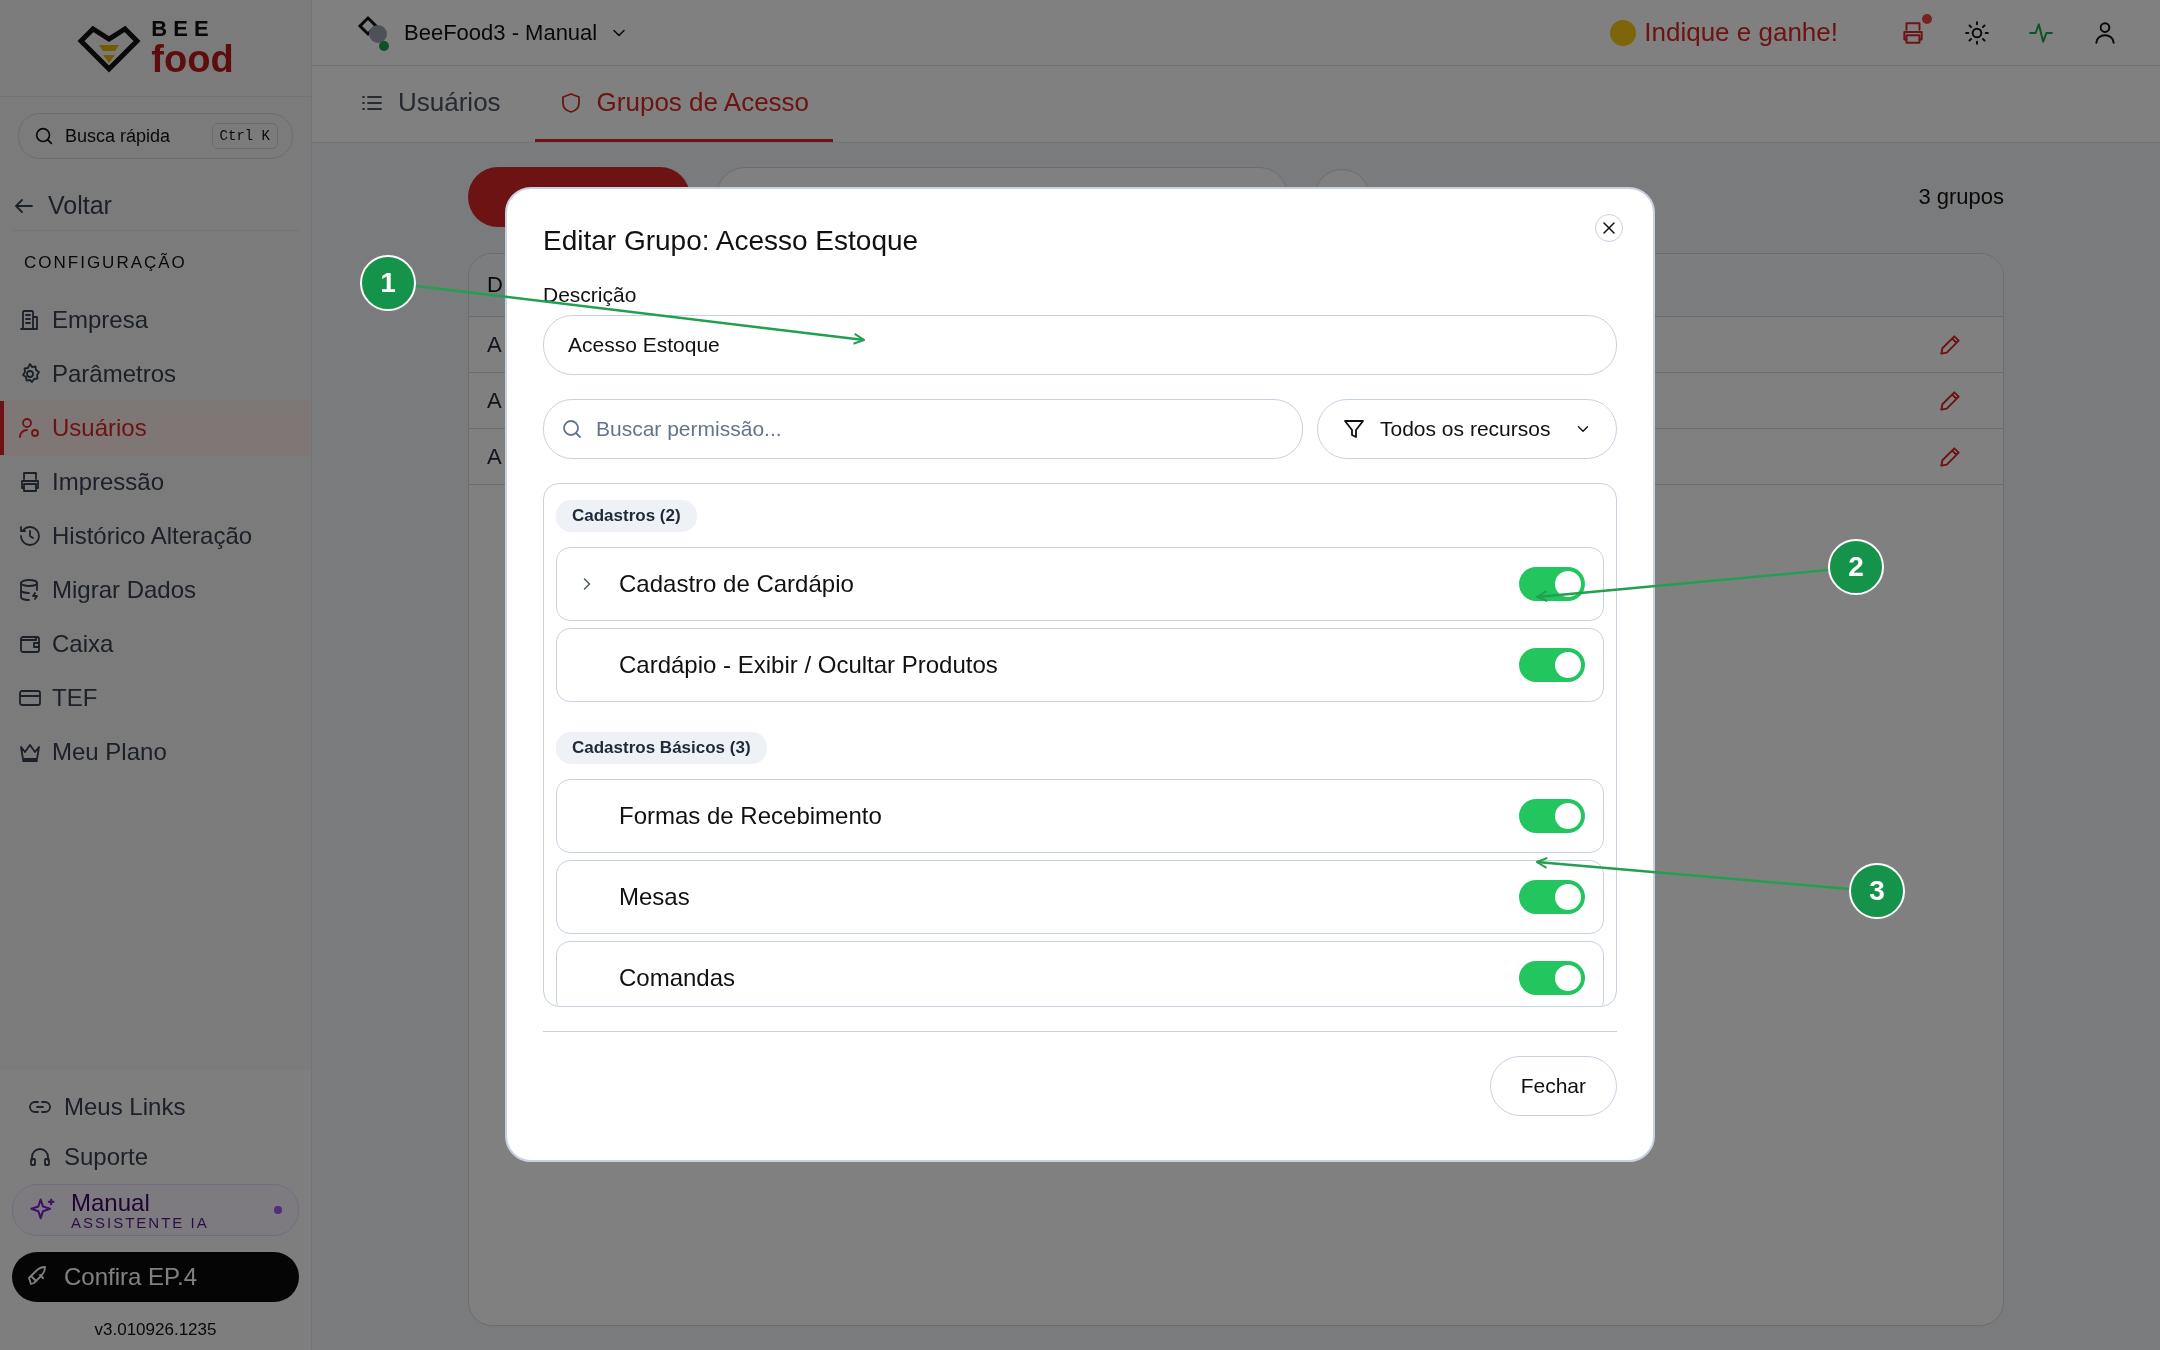  I want to click on dialog-title: Editar Grupo: Acesso Estoque, so click(731, 241).